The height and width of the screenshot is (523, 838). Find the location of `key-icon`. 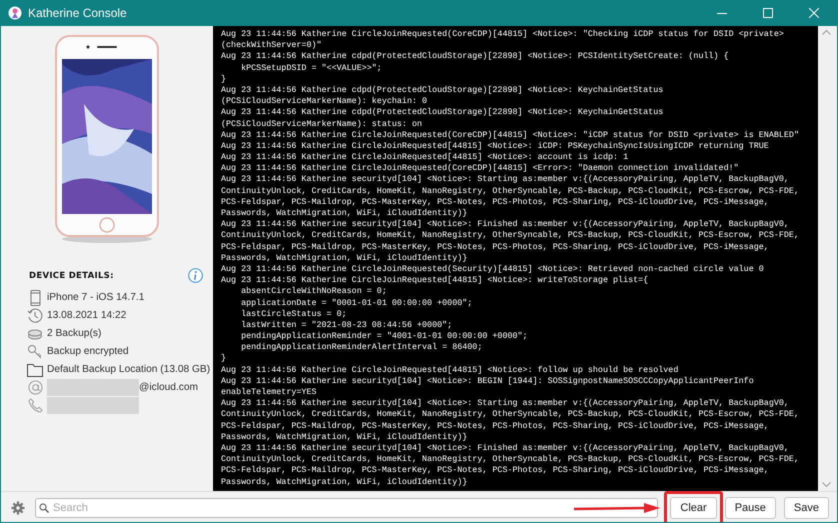

key-icon is located at coordinates (35, 352).